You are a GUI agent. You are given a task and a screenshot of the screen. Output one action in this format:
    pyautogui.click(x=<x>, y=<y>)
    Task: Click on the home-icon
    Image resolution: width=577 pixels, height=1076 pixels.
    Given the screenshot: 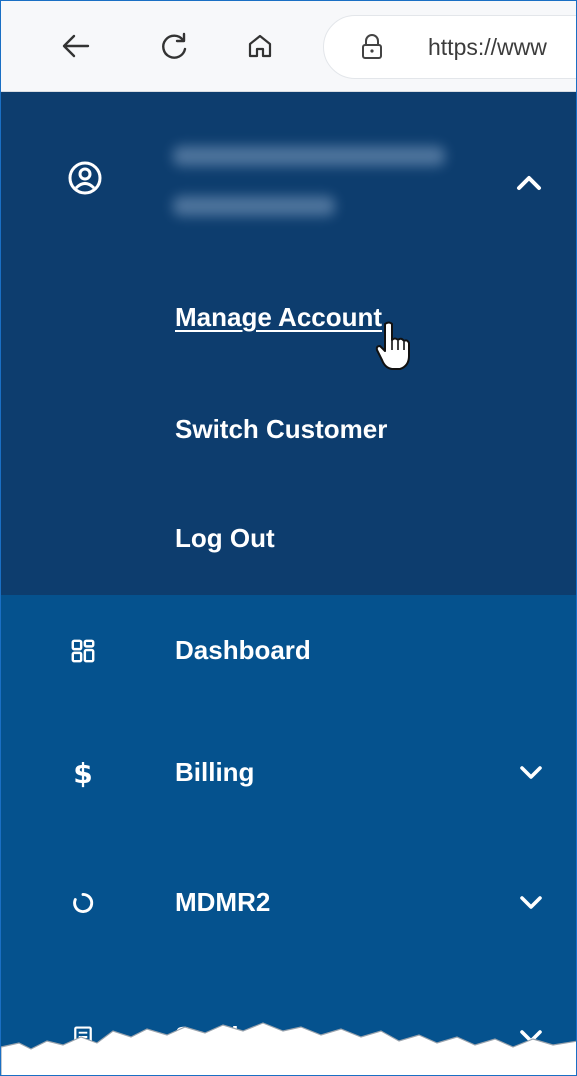 What is the action you would take?
    pyautogui.click(x=260, y=46)
    